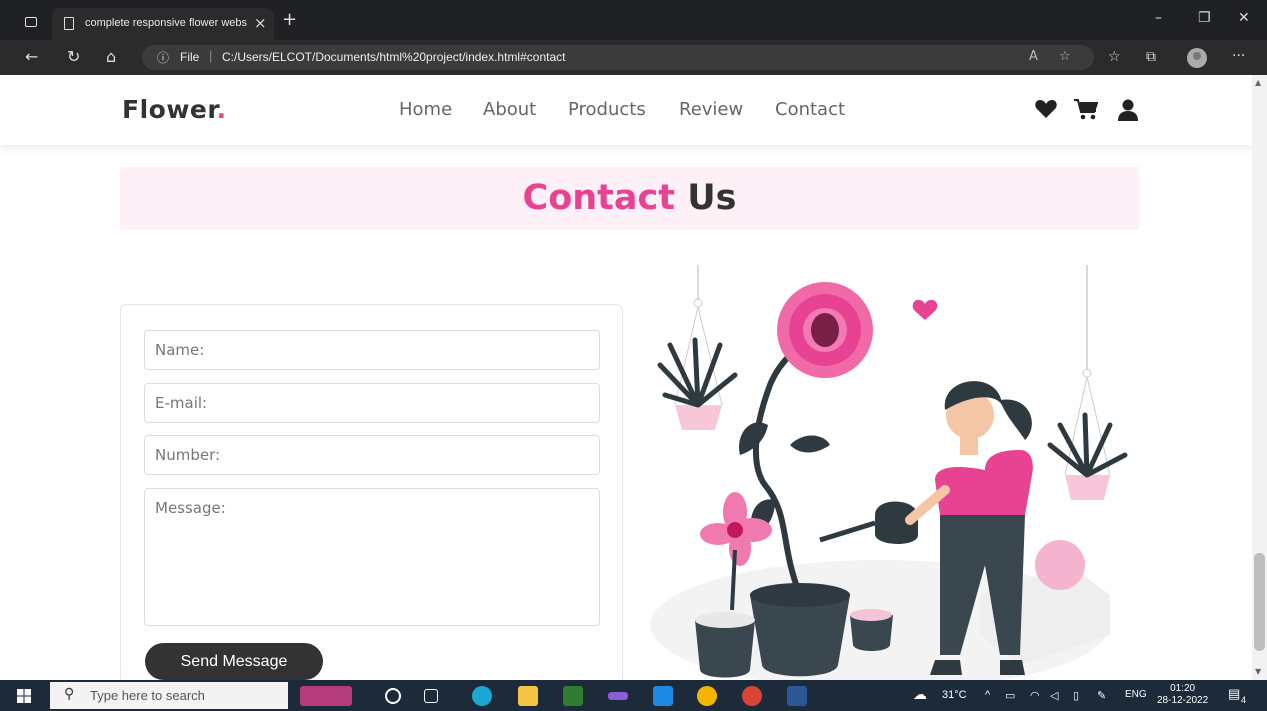 This screenshot has height=711, width=1267. Describe the element at coordinates (73, 56) in the screenshot. I see `refresh-icon: ↻` at that location.